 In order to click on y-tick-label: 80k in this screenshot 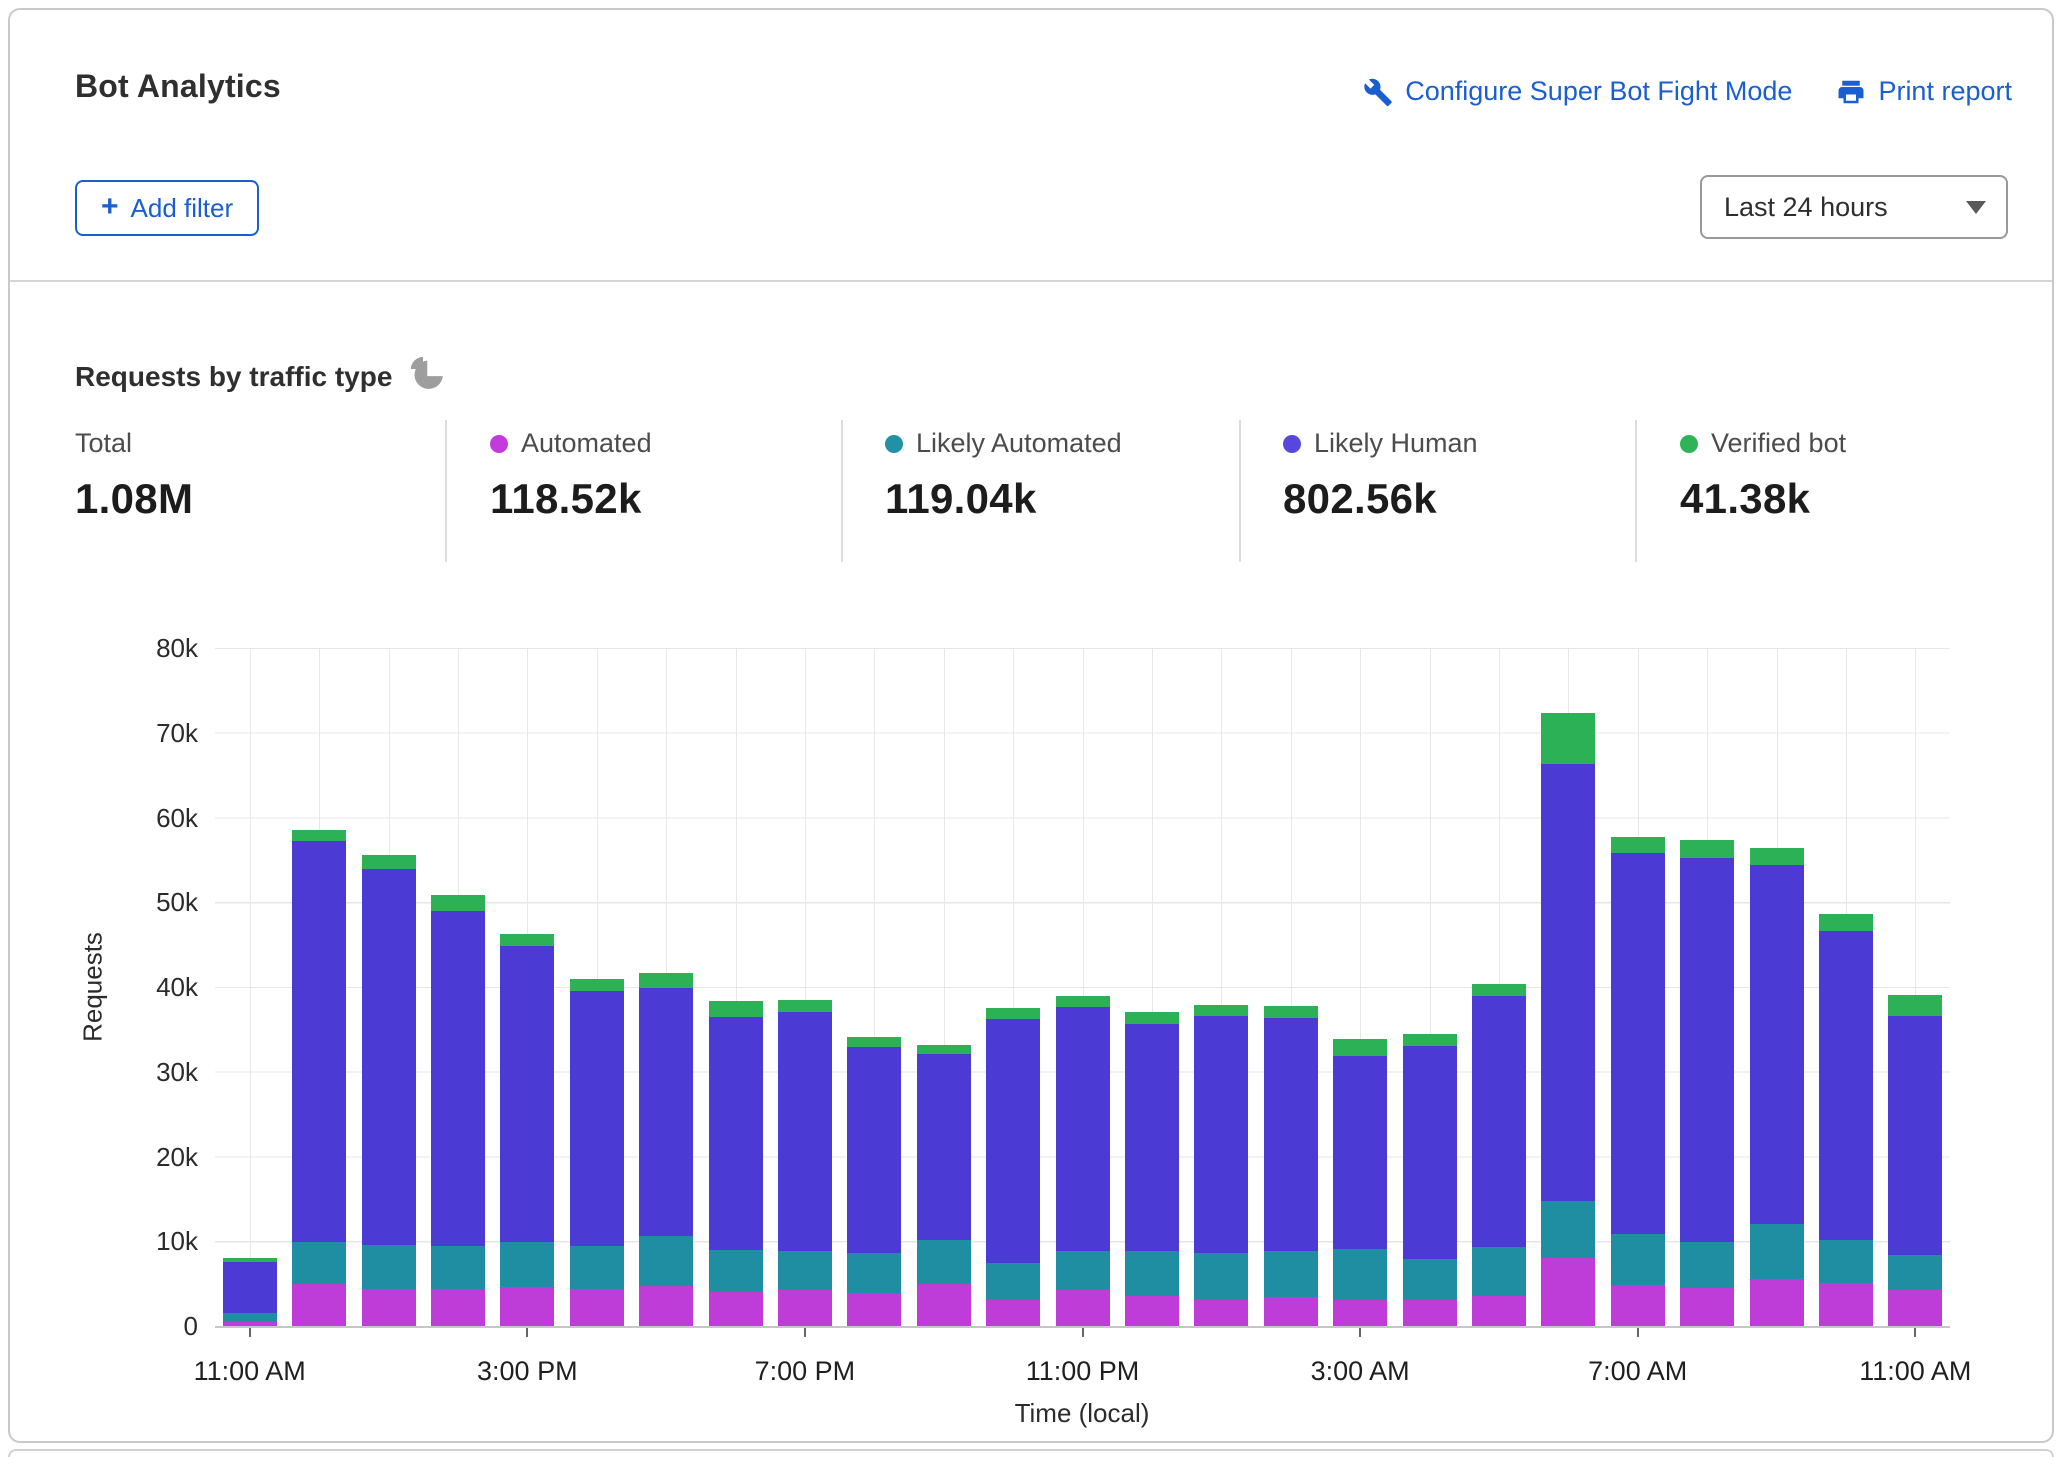, I will do `click(177, 648)`.